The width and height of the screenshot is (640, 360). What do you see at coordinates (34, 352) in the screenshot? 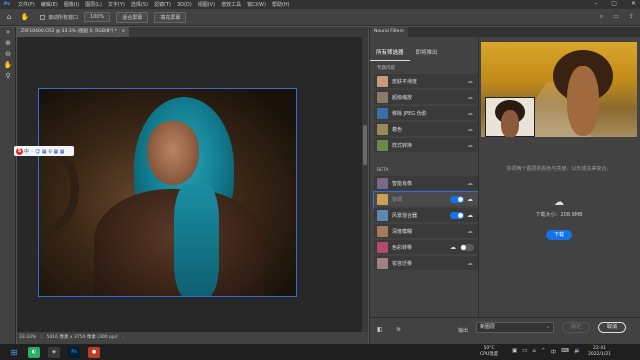
I see `wechat-icon: ◐` at bounding box center [34, 352].